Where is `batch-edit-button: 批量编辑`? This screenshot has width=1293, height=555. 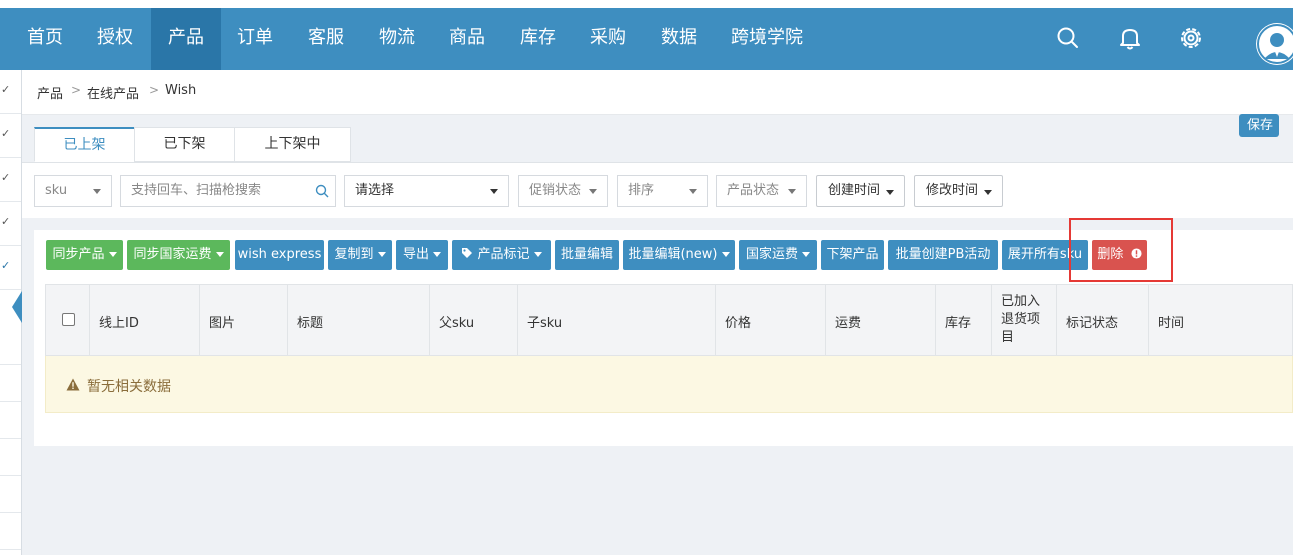
batch-edit-button: 批量编辑 is located at coordinates (587, 255).